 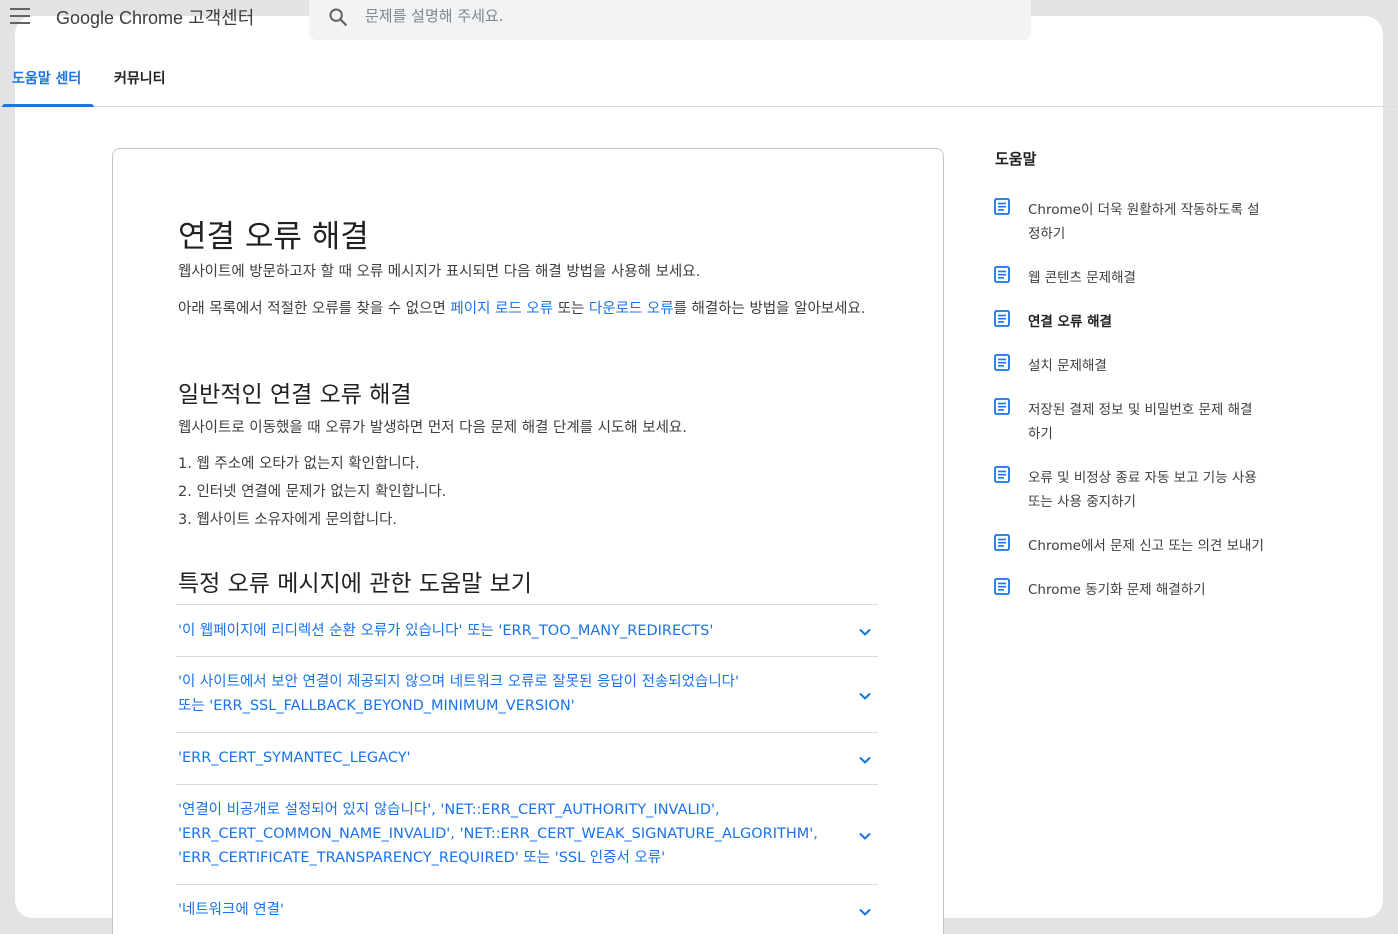 What do you see at coordinates (140, 78) in the screenshot?
I see `tab-community: 커뮤니티` at bounding box center [140, 78].